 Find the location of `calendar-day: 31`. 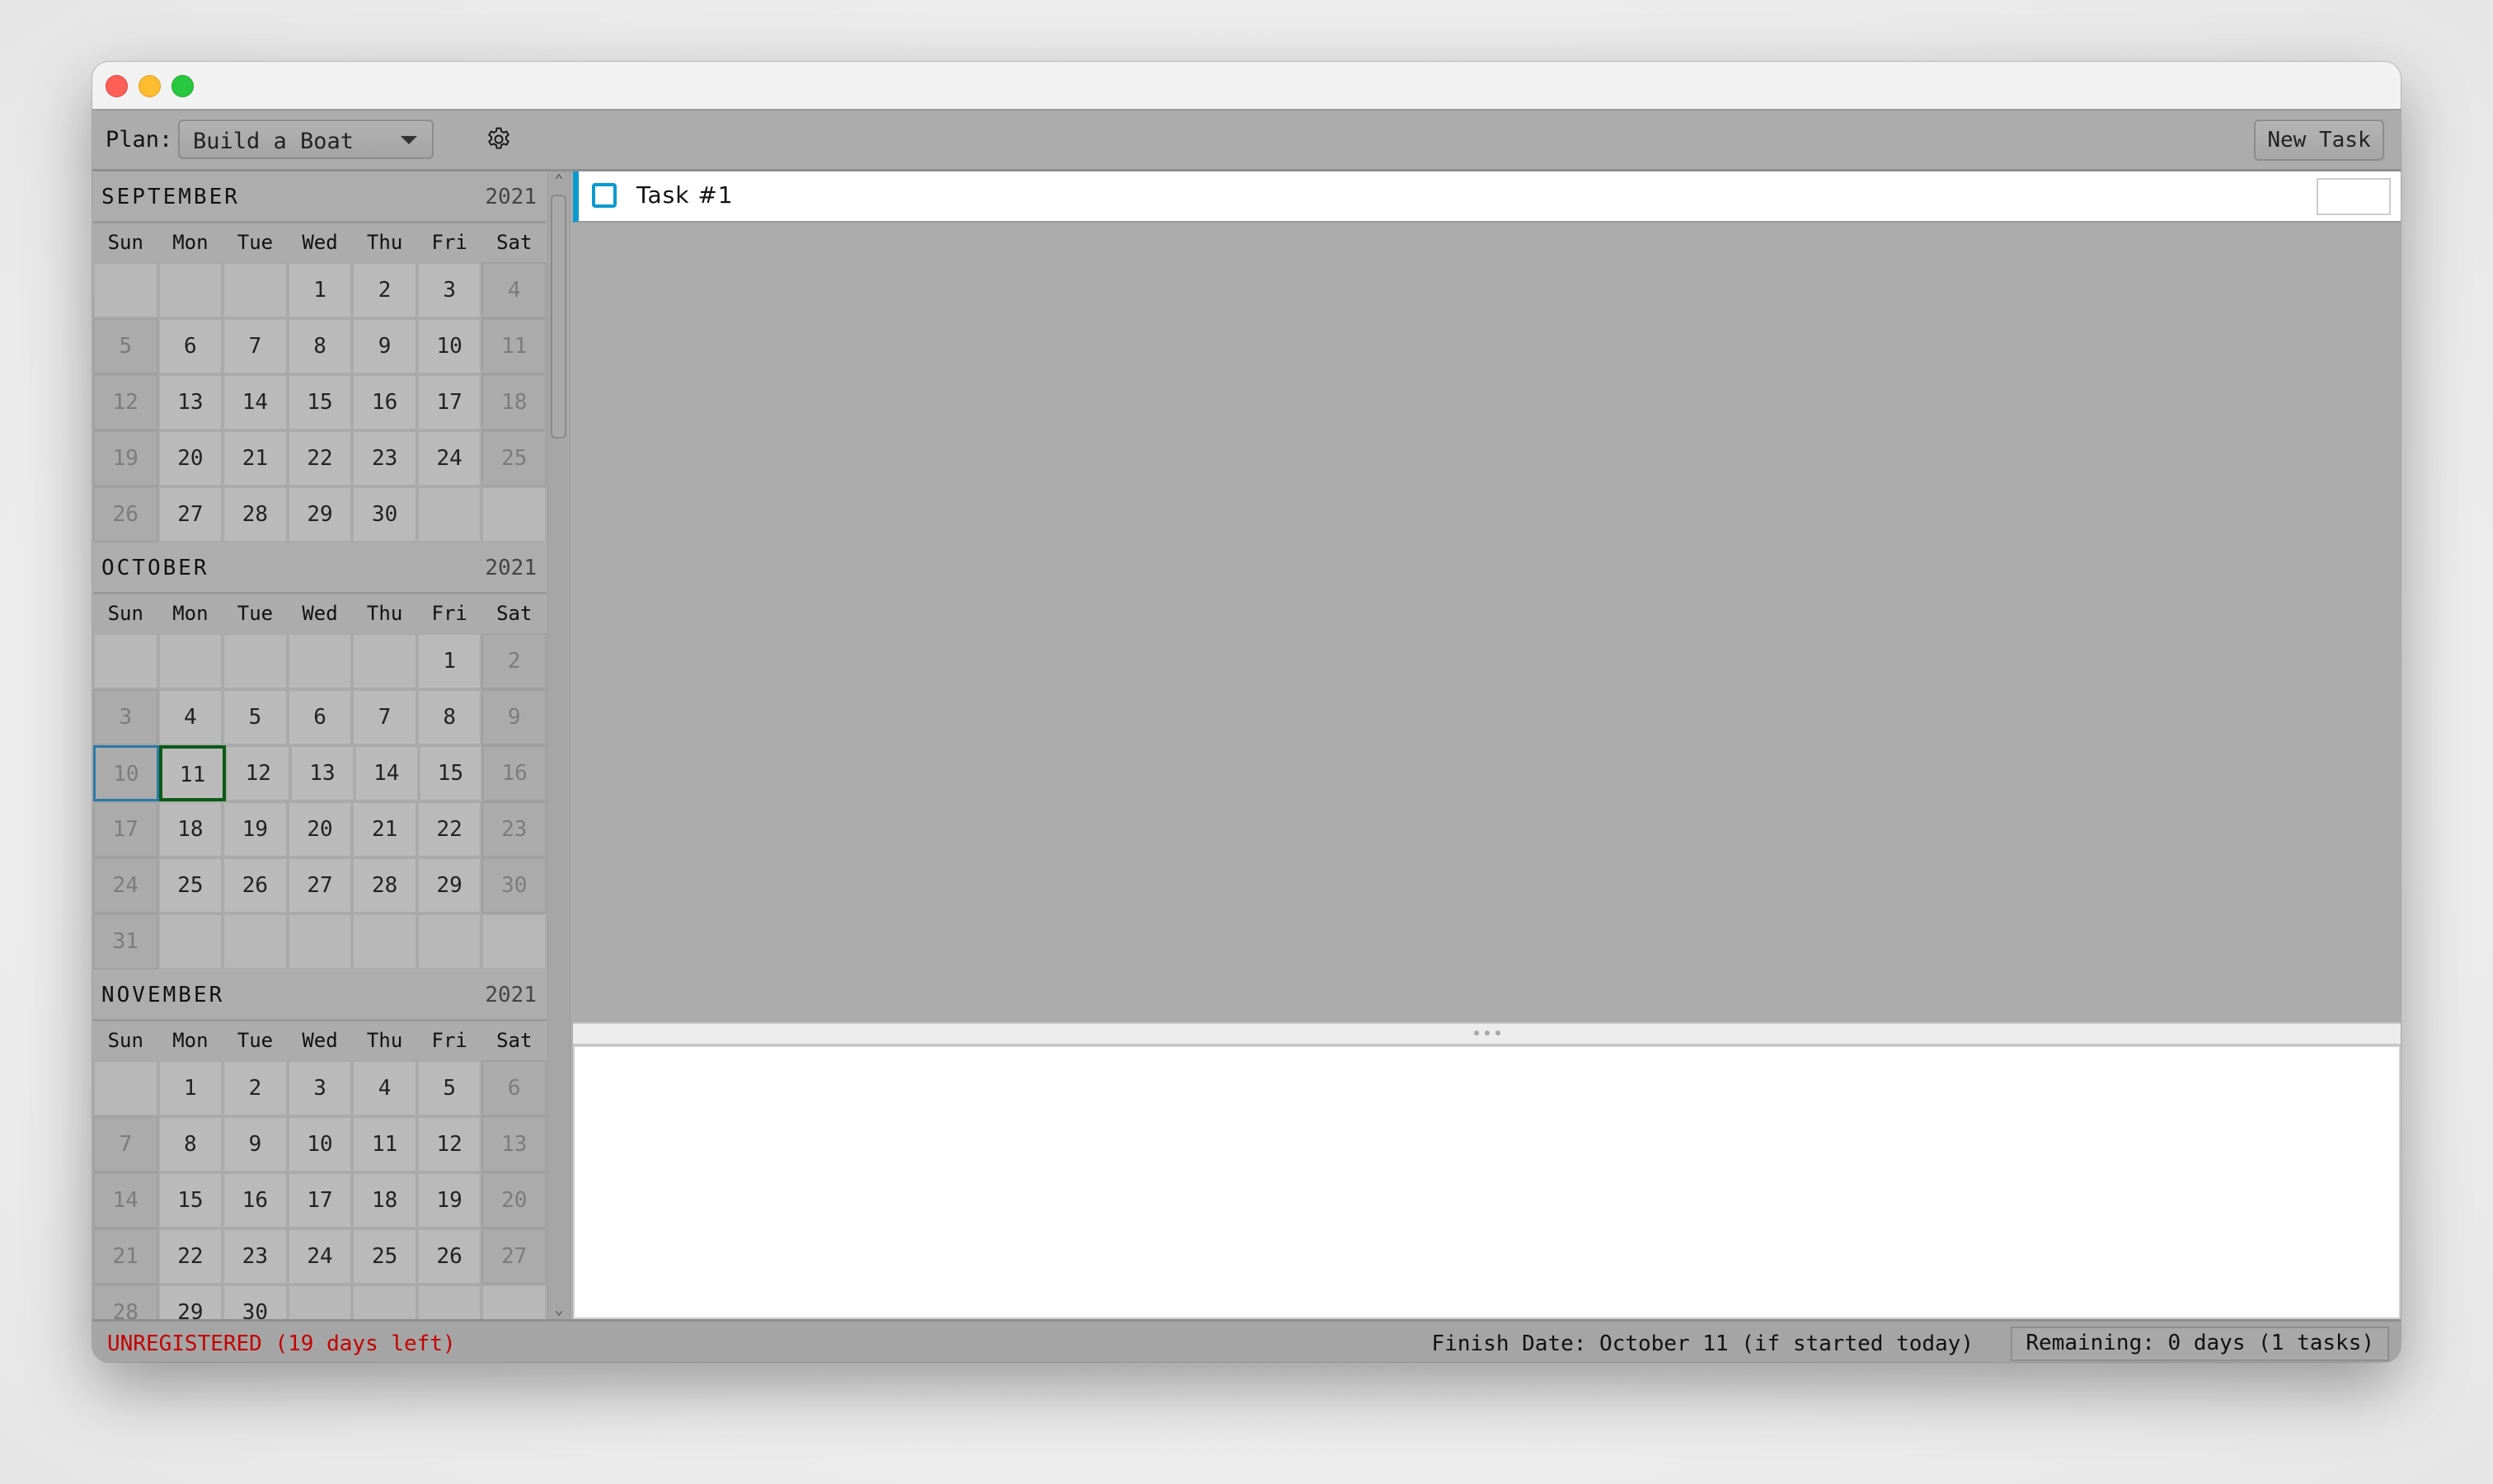

calendar-day: 31 is located at coordinates (125, 942).